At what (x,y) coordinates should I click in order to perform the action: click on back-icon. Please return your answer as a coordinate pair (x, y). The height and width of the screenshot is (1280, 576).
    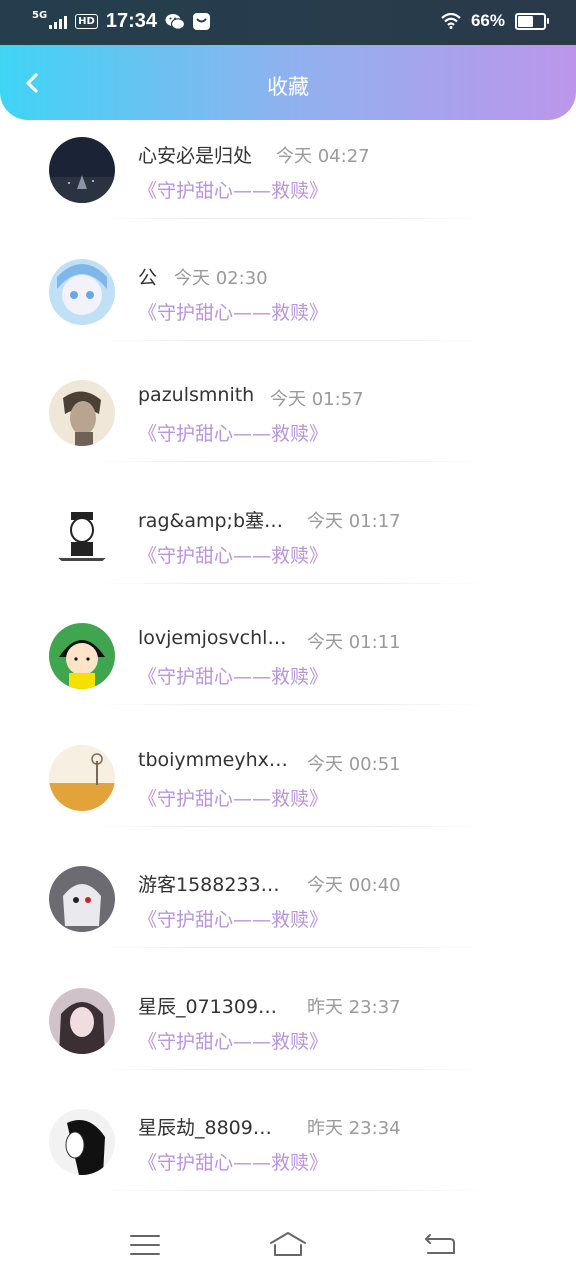
    Looking at the image, I should click on (440, 1244).